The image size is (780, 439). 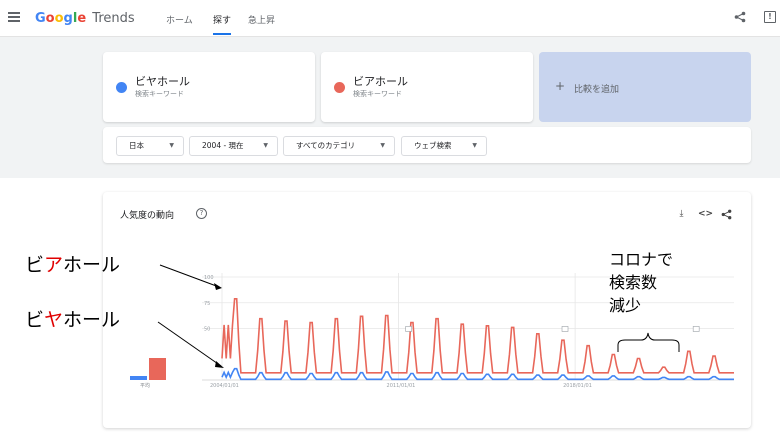 I want to click on covid-bracket, so click(x=648, y=342).